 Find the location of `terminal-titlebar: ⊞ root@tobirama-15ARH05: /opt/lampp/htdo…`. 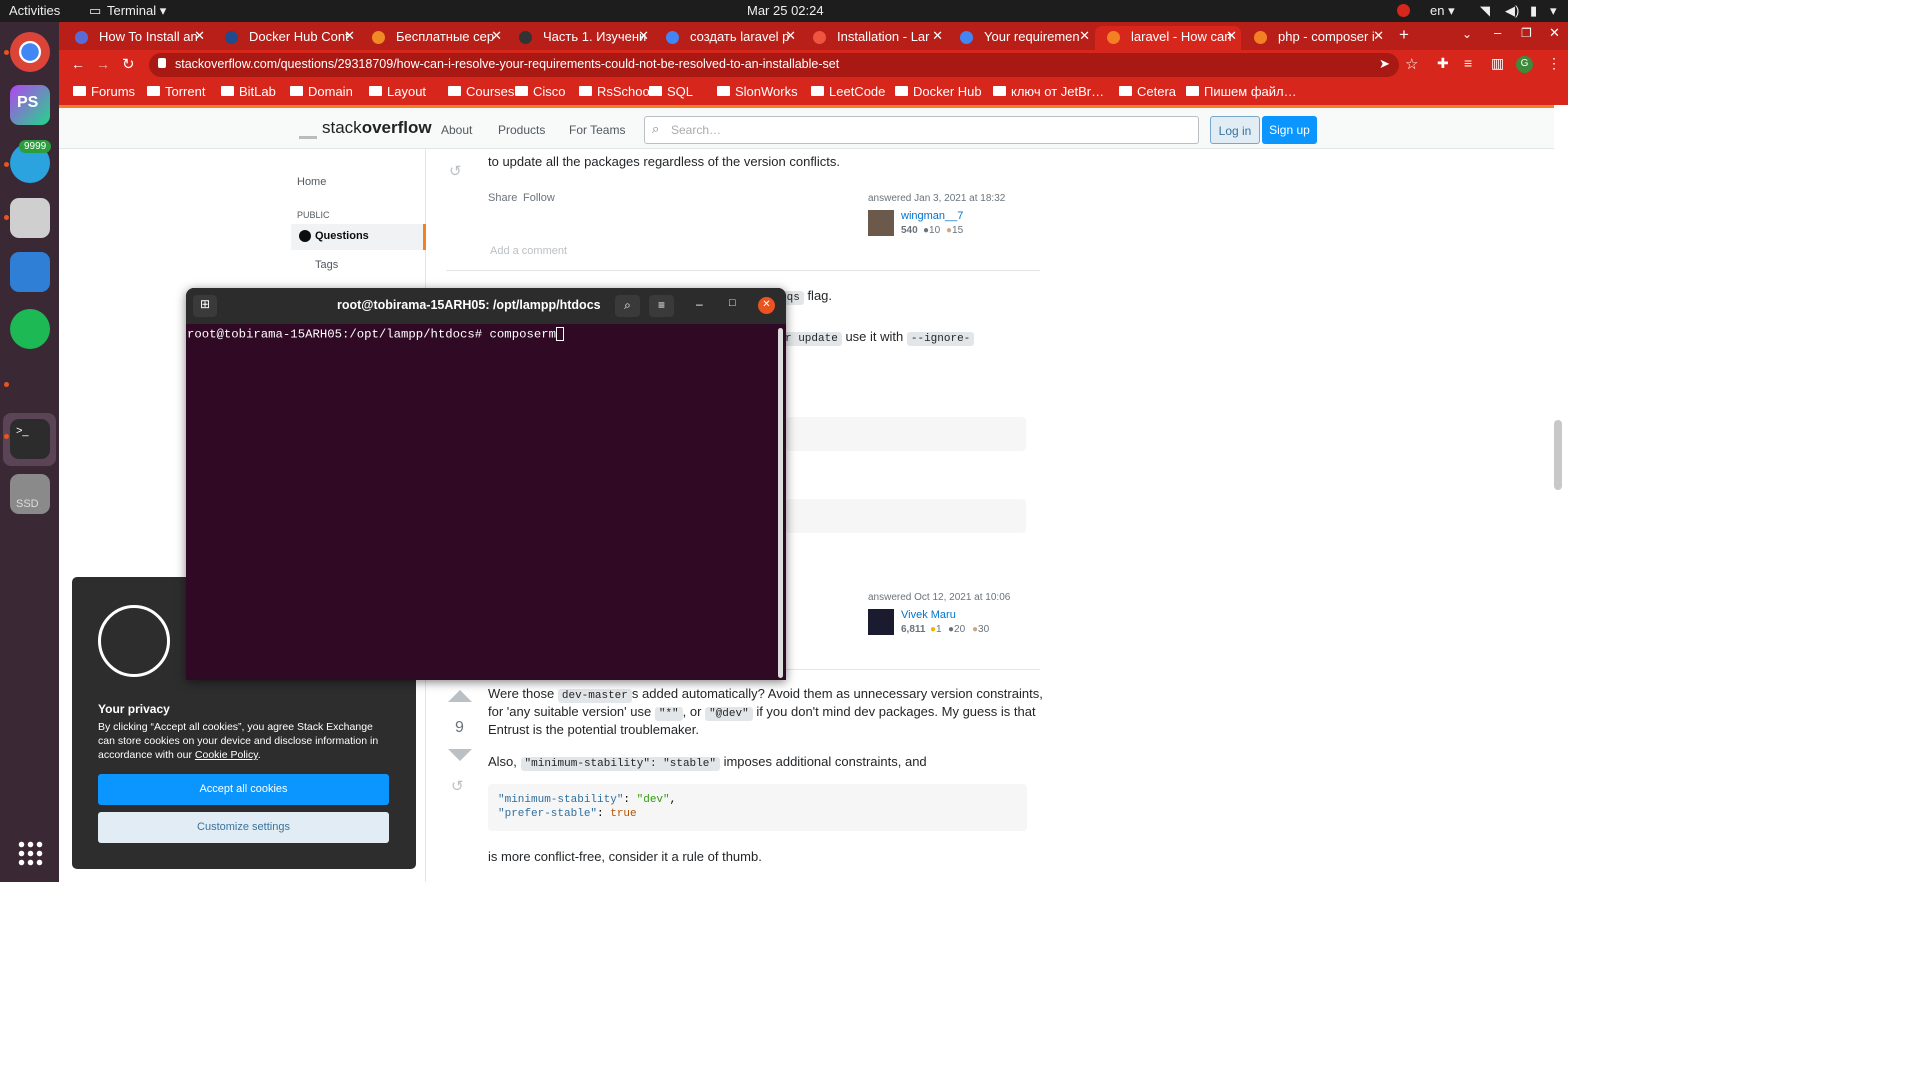

terminal-titlebar: ⊞ root@tobirama-15ARH05: /opt/lampp/htdo… is located at coordinates (486, 306).